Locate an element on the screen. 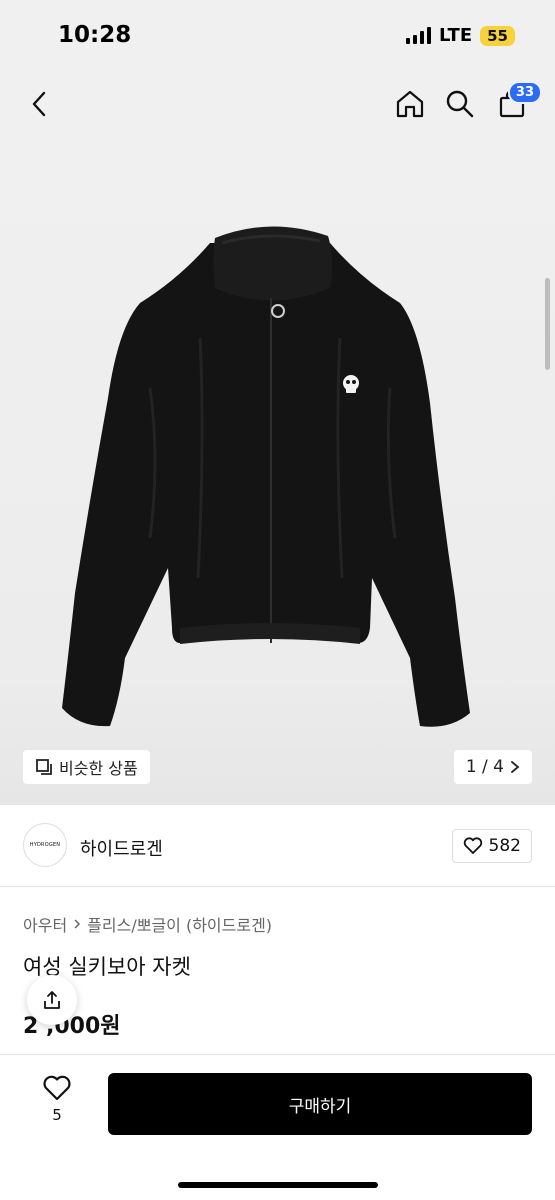  shop-like-count: 582 is located at coordinates (504, 846).